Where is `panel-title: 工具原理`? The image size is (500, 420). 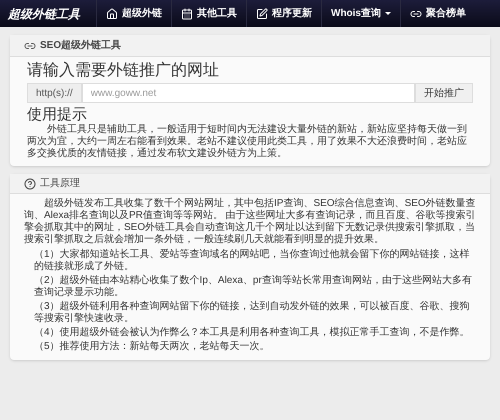 panel-title: 工具原理 is located at coordinates (60, 184).